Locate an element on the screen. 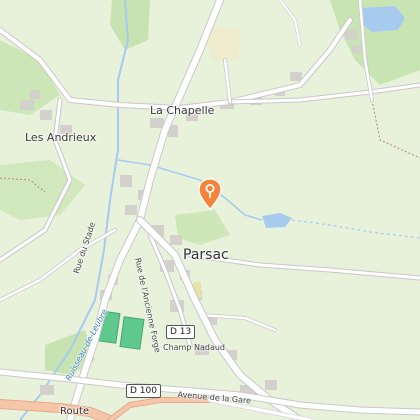  road-shield-d13: D 13 is located at coordinates (181, 332).